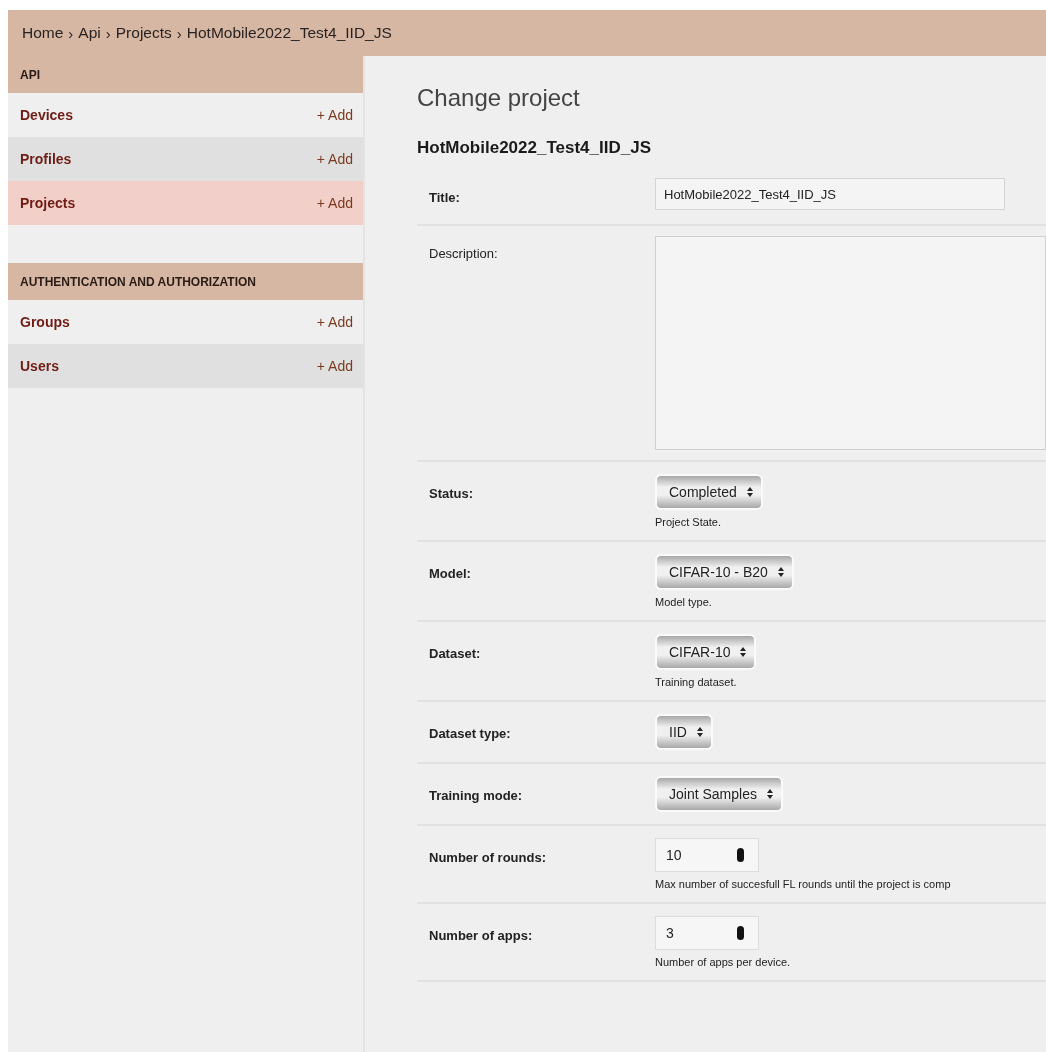 Image resolution: width=1046 pixels, height=1052 pixels. I want to click on help-text: Project State., so click(689, 522).